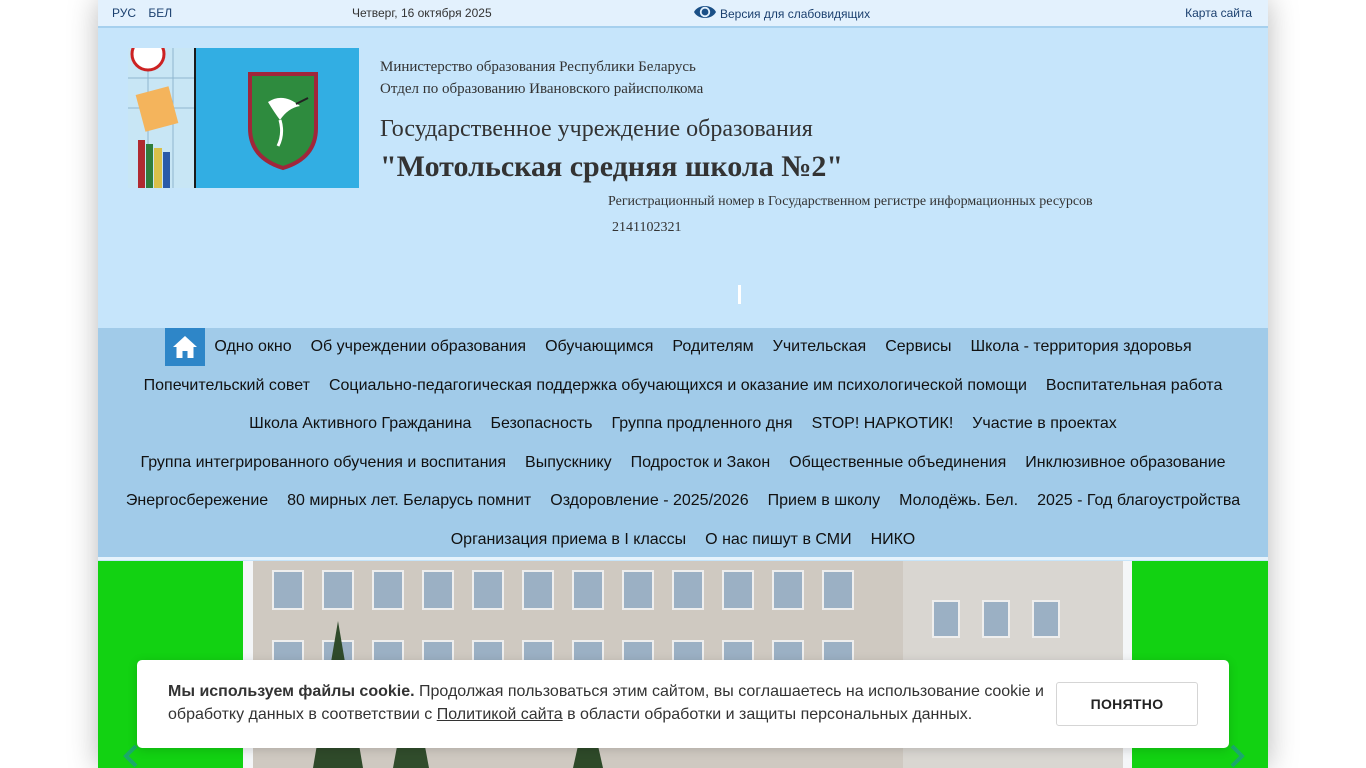 This screenshot has height=768, width=1366. Describe the element at coordinates (541, 424) in the screenshot. I see `nav-item: Безопасность` at that location.